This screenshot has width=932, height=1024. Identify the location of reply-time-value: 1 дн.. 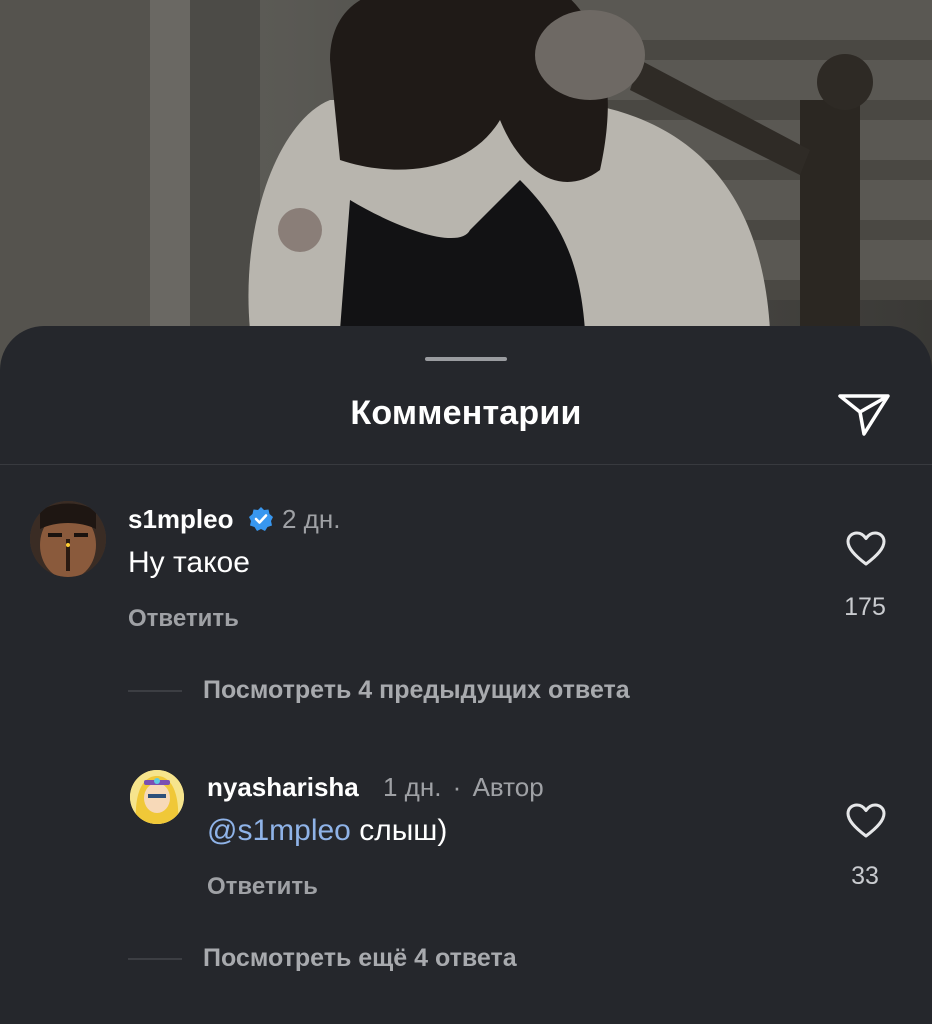
(412, 787).